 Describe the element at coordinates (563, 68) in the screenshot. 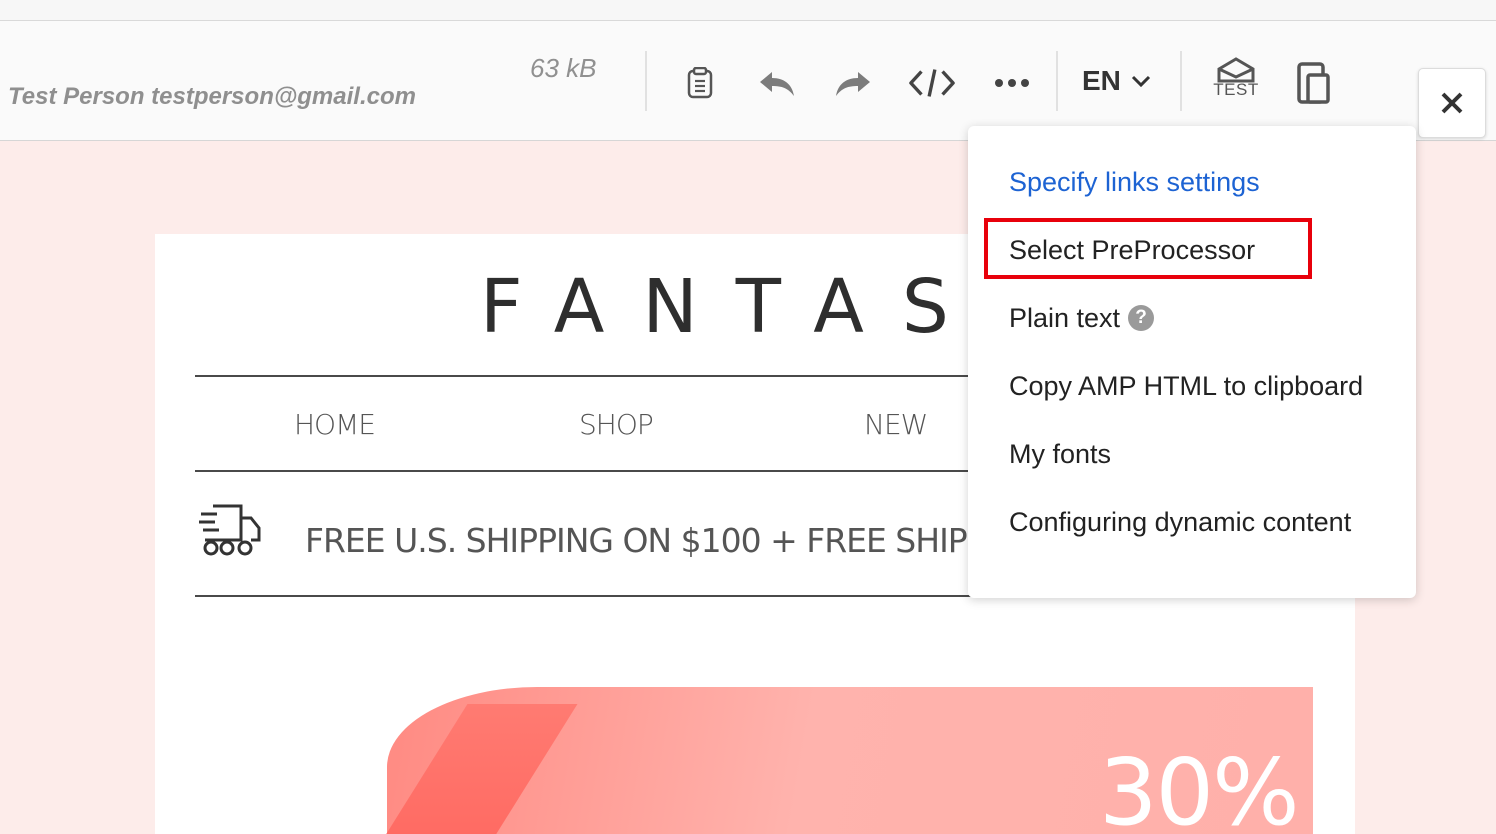

I see `email-size: 63 kB` at that location.